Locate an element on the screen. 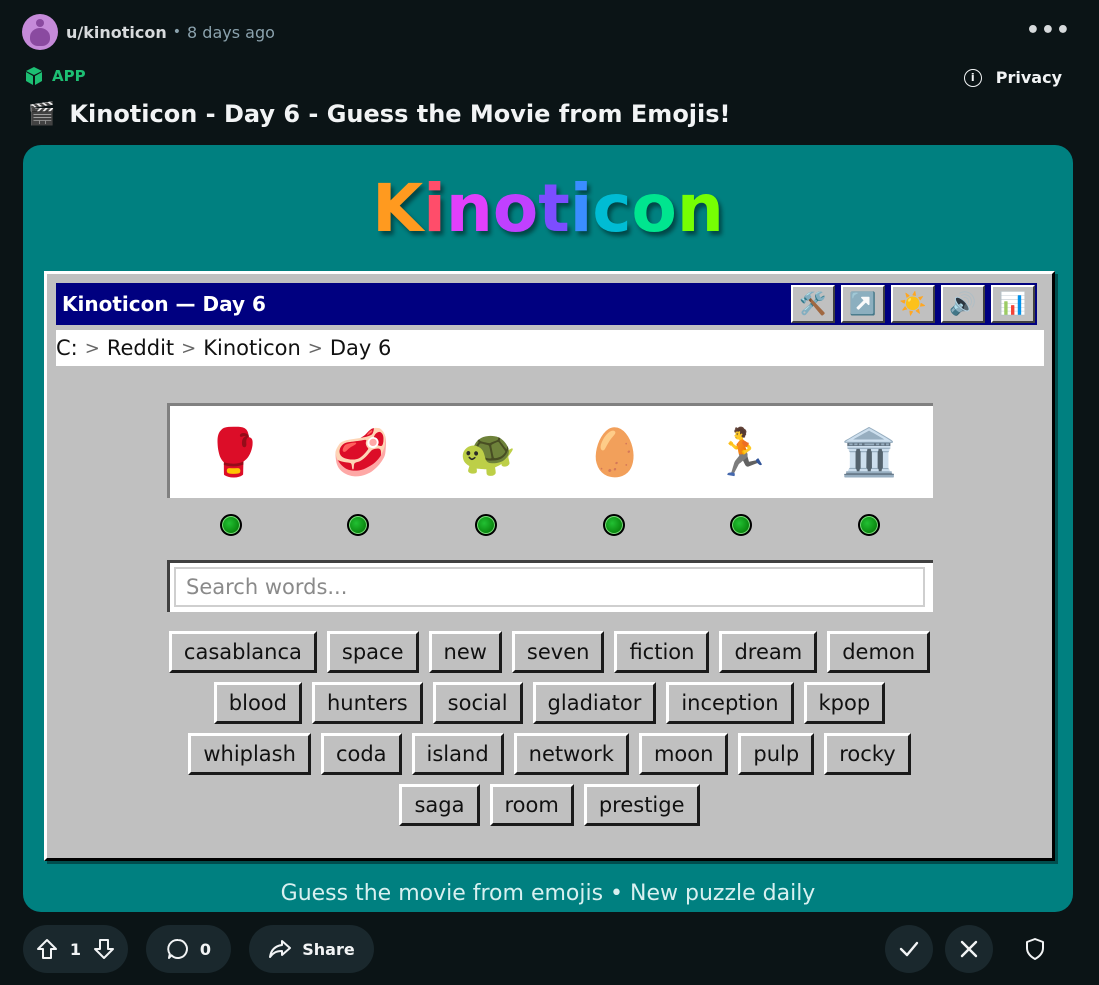 The image size is (1099, 985). steak-emoji: 🥩 is located at coordinates (361, 451).